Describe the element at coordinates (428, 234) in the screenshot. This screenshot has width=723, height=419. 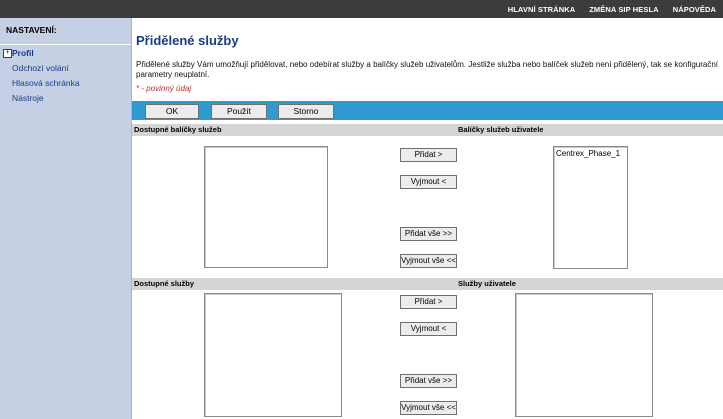
I see `add-all-packages-button: Přidat vše >>` at that location.